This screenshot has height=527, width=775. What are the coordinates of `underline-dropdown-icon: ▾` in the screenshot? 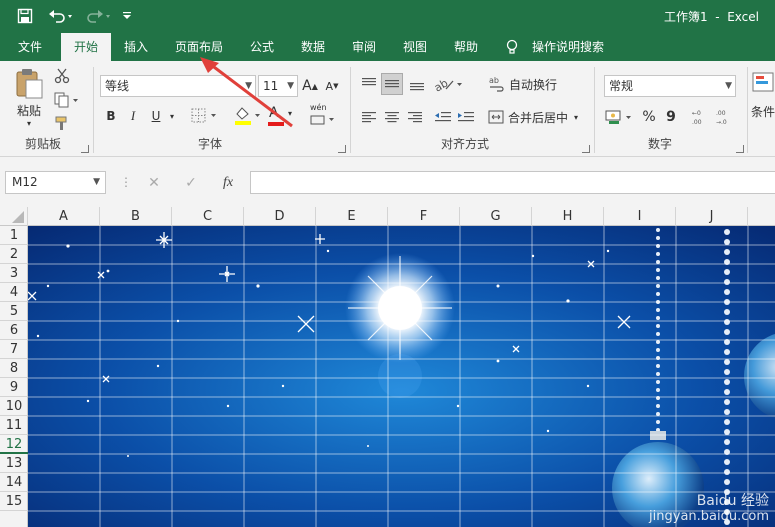 It's located at (172, 116).